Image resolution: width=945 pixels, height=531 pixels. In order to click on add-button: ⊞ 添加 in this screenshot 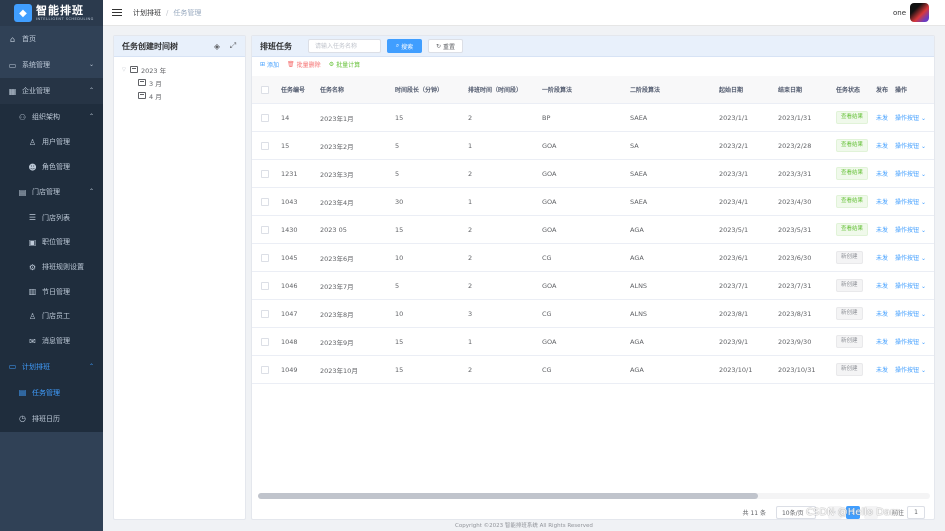, I will do `click(269, 64)`.